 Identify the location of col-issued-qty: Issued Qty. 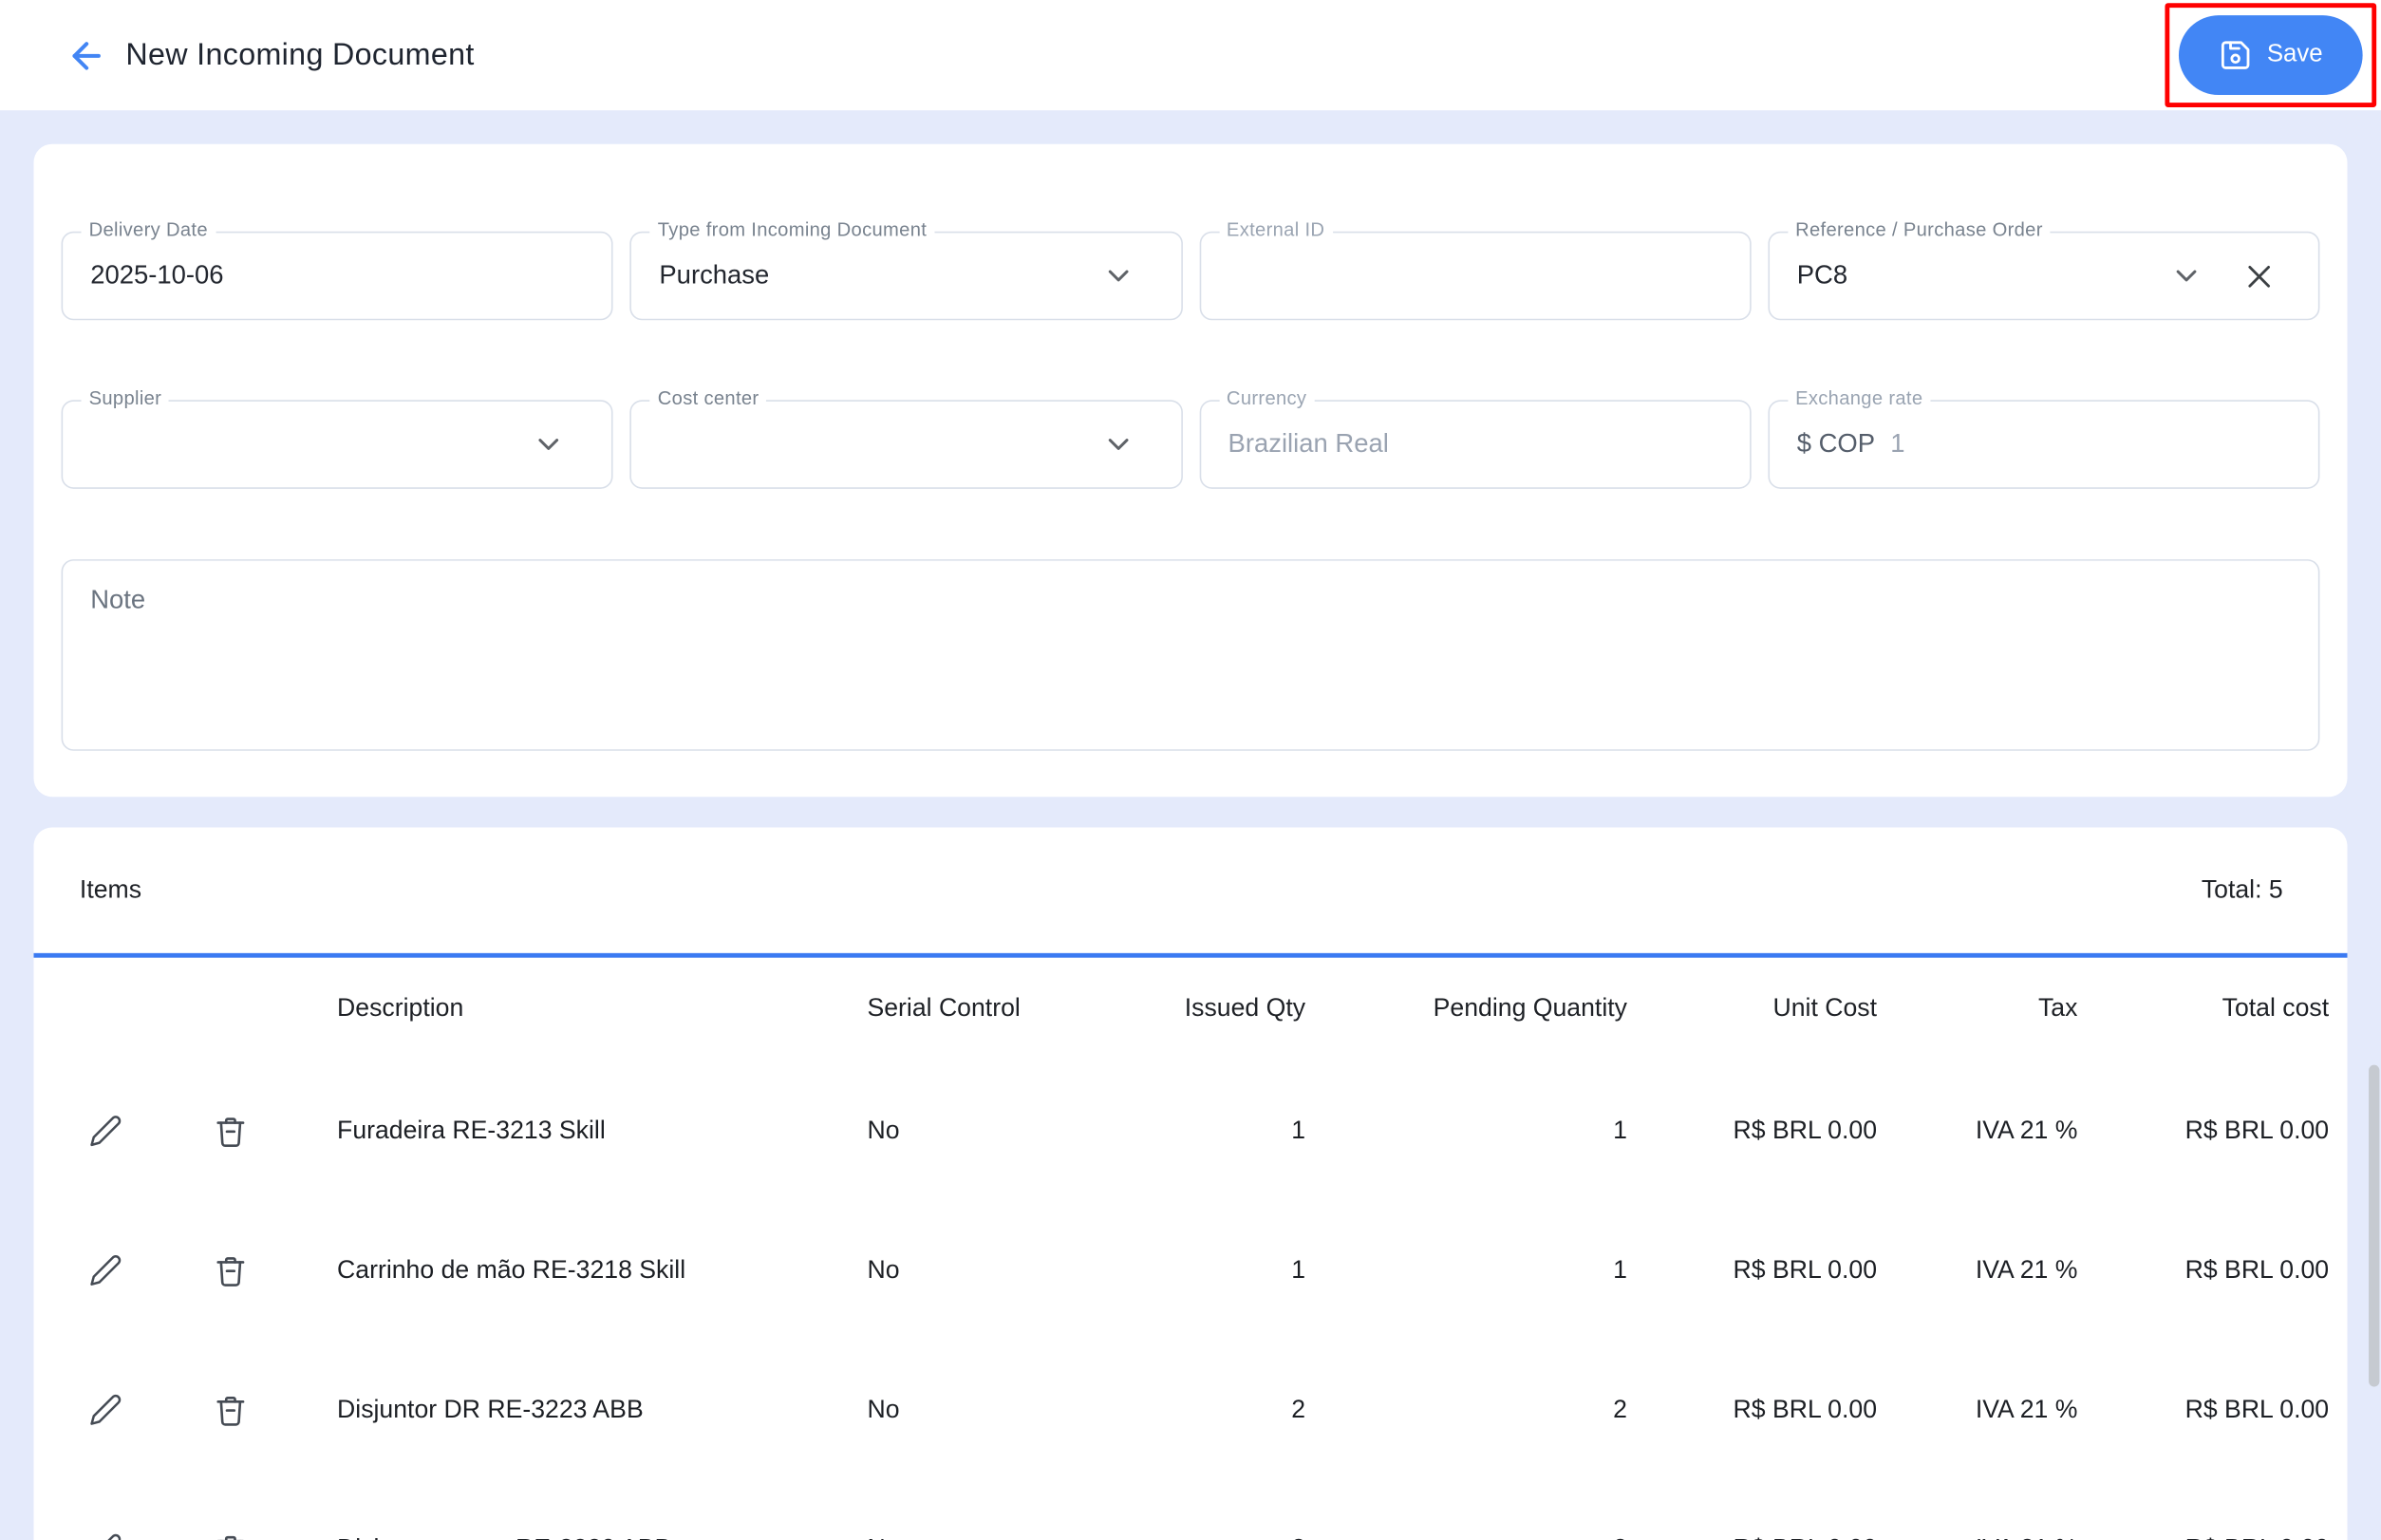
(1245, 1009).